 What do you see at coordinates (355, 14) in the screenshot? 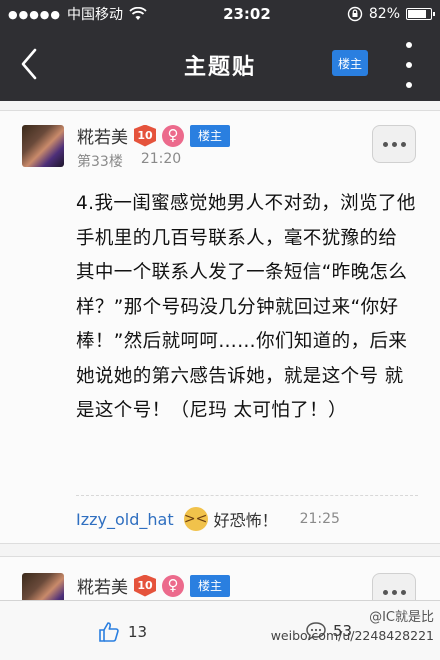
I see `lock-rotation-icon` at bounding box center [355, 14].